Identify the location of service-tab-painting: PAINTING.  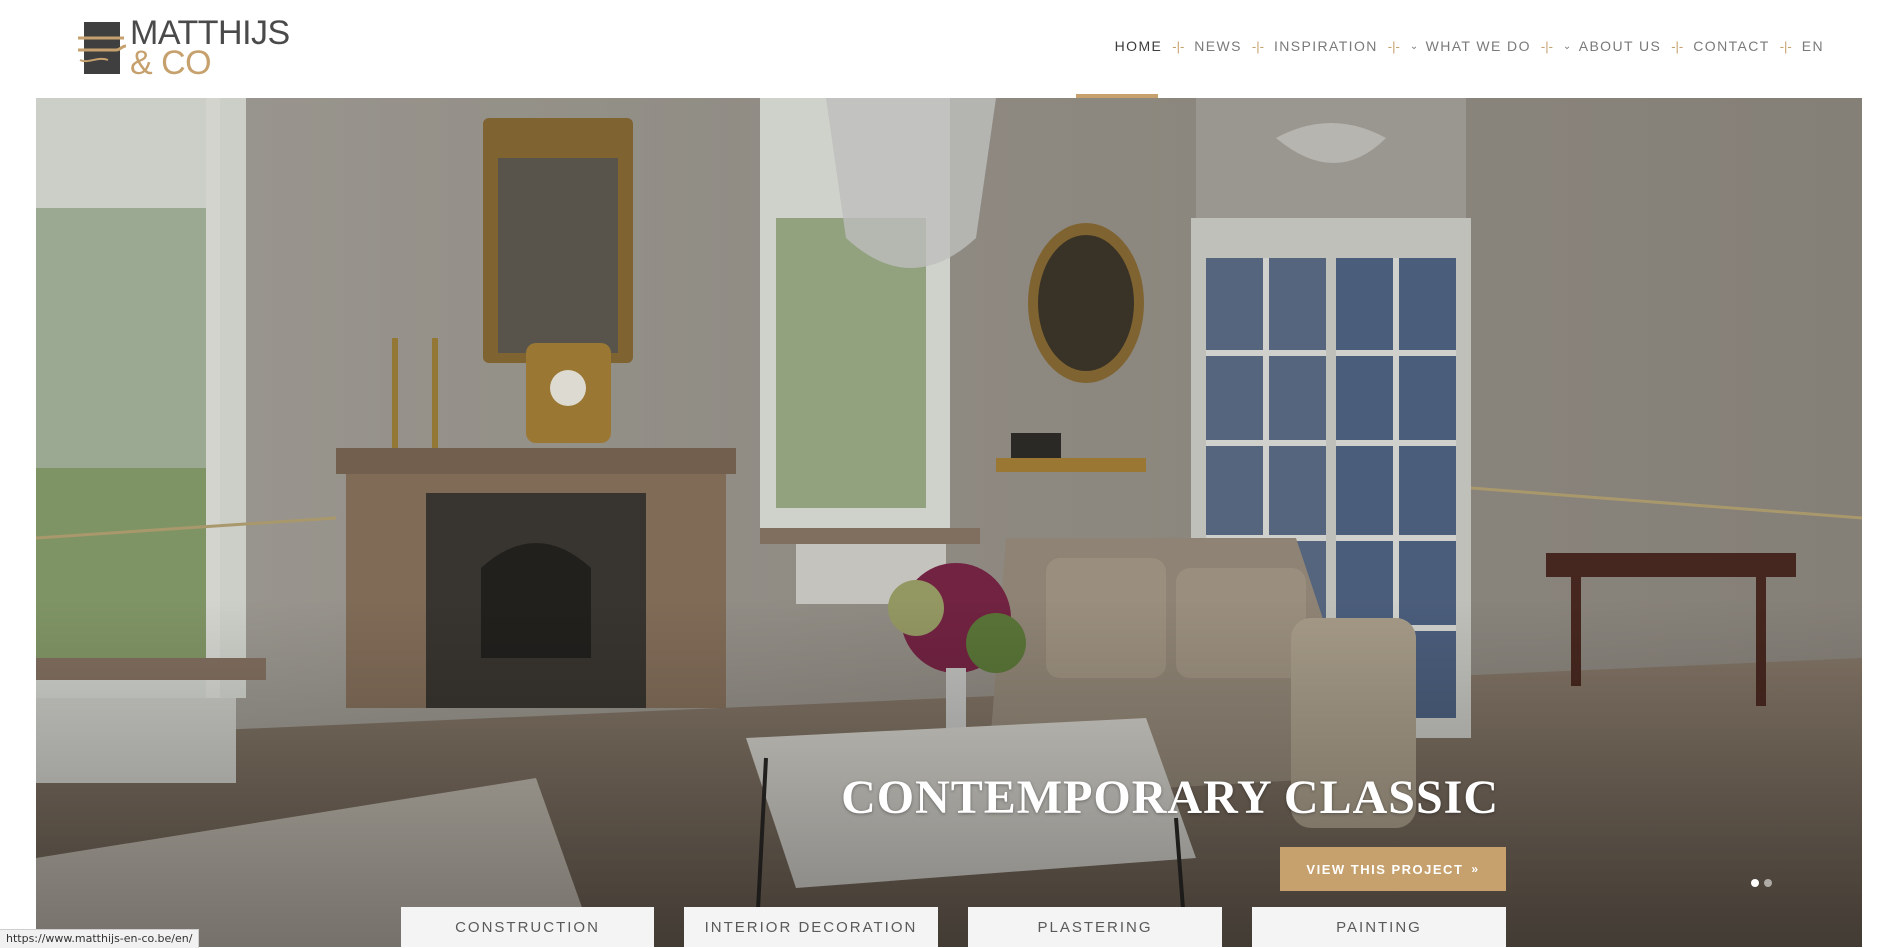
(1379, 927).